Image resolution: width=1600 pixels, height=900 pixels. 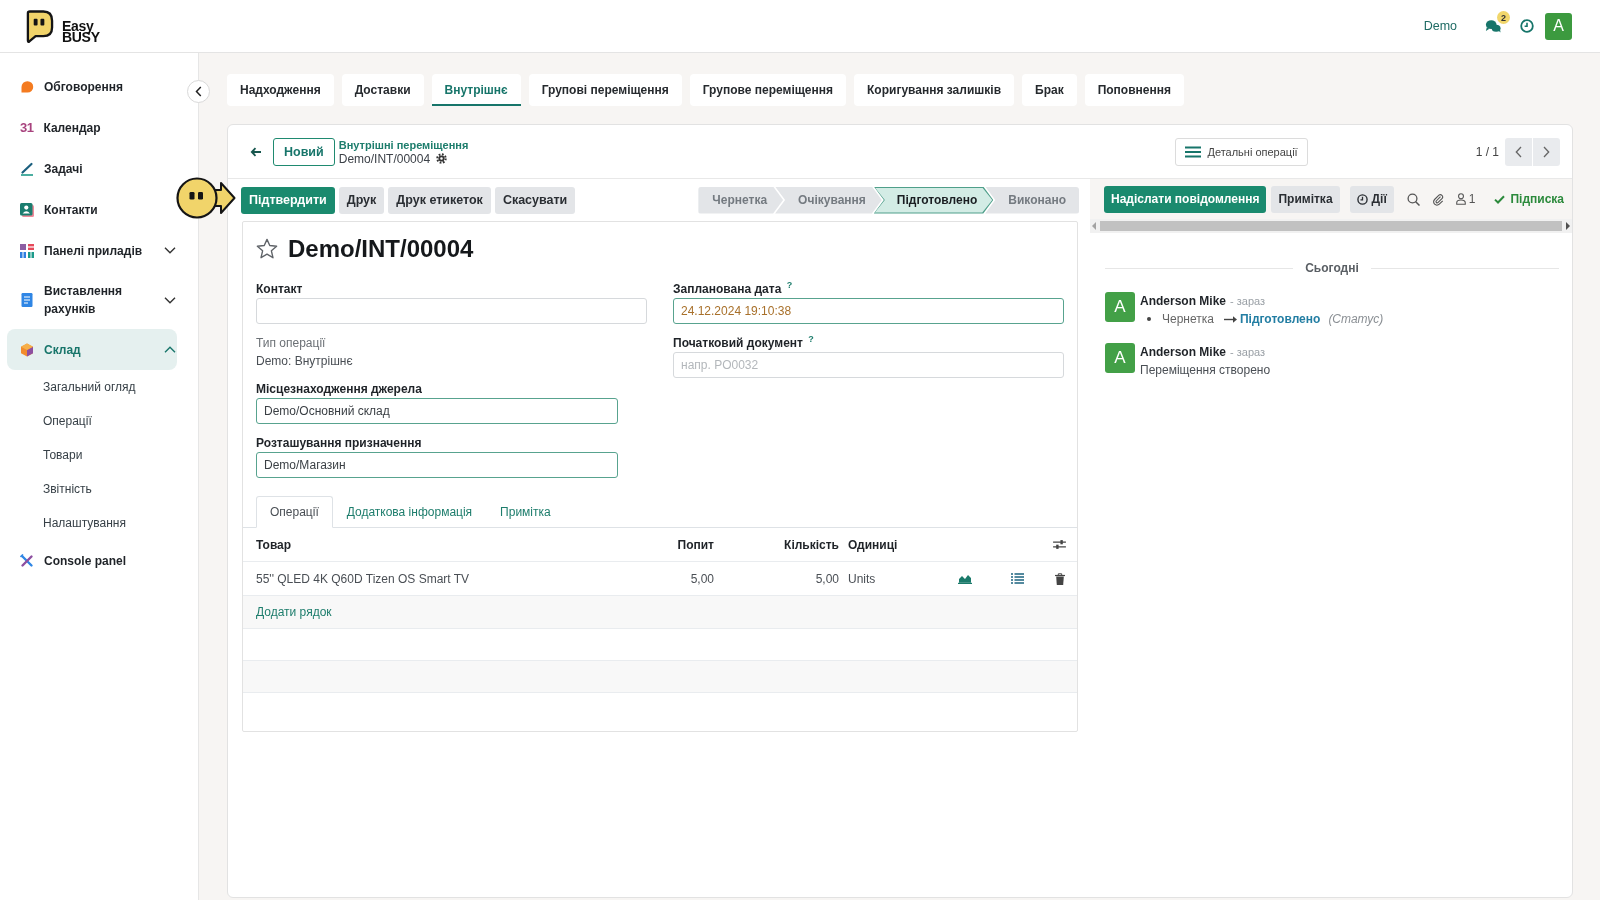 What do you see at coordinates (92, 455) in the screenshot?
I see `sidebar-subitem: Товари` at bounding box center [92, 455].